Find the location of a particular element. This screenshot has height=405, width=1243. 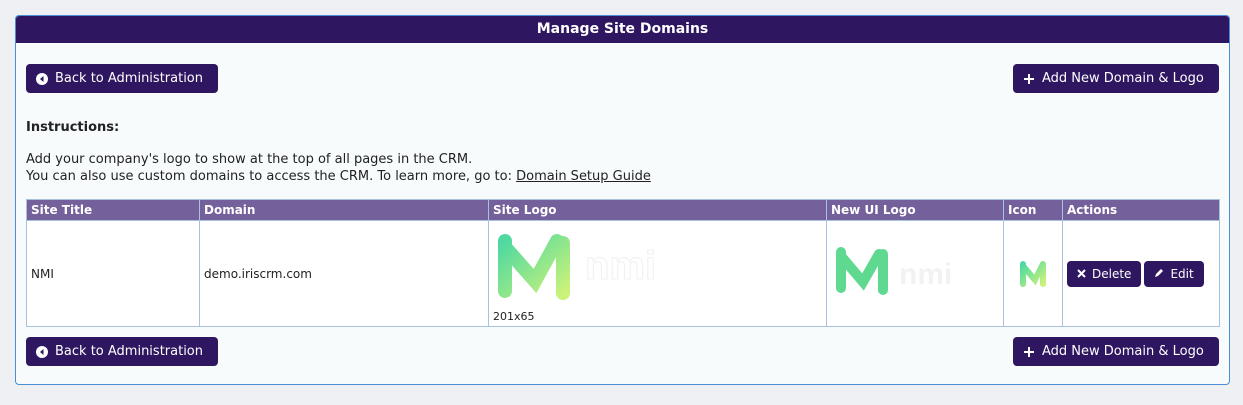

add-new-domain-button: Add New Domain & Logo is located at coordinates (1116, 78).